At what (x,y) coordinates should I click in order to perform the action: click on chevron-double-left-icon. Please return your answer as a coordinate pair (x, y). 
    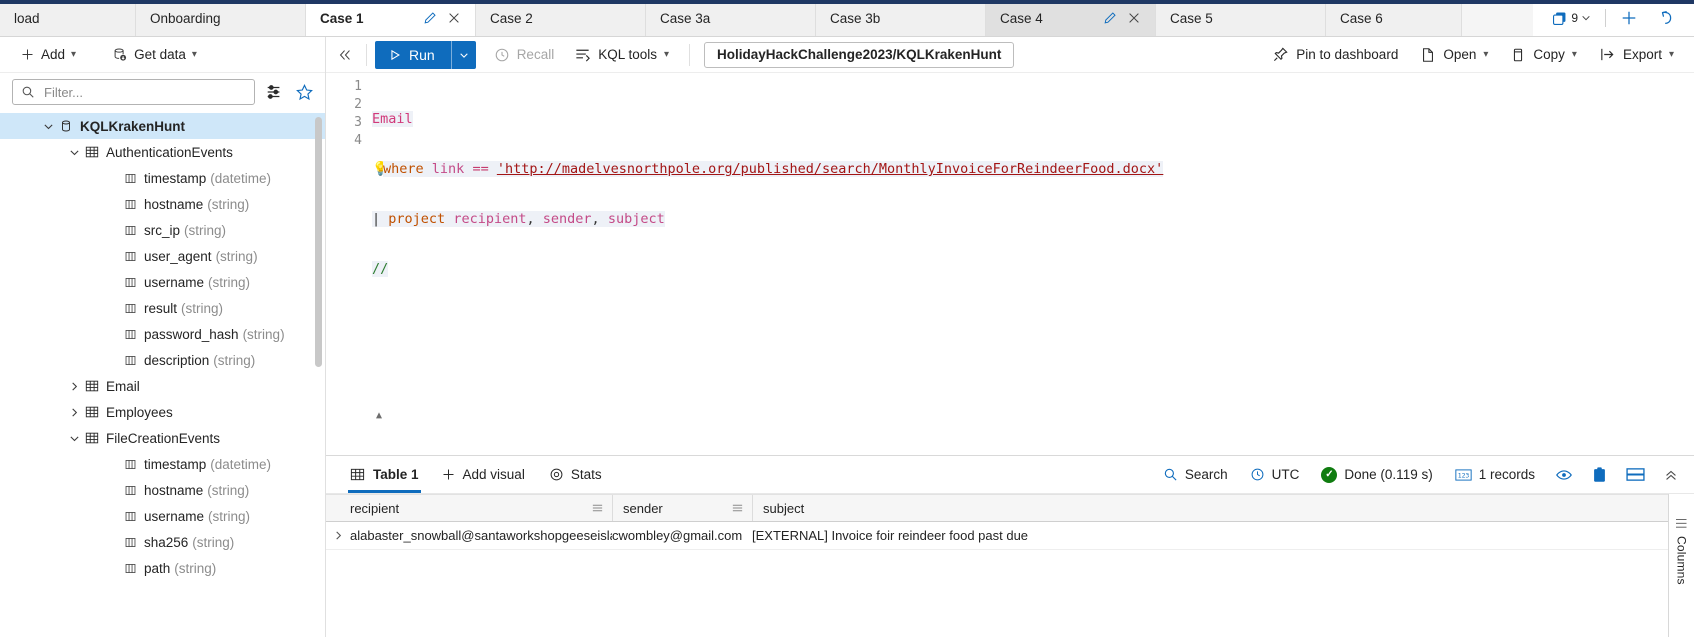
    Looking at the image, I should click on (345, 55).